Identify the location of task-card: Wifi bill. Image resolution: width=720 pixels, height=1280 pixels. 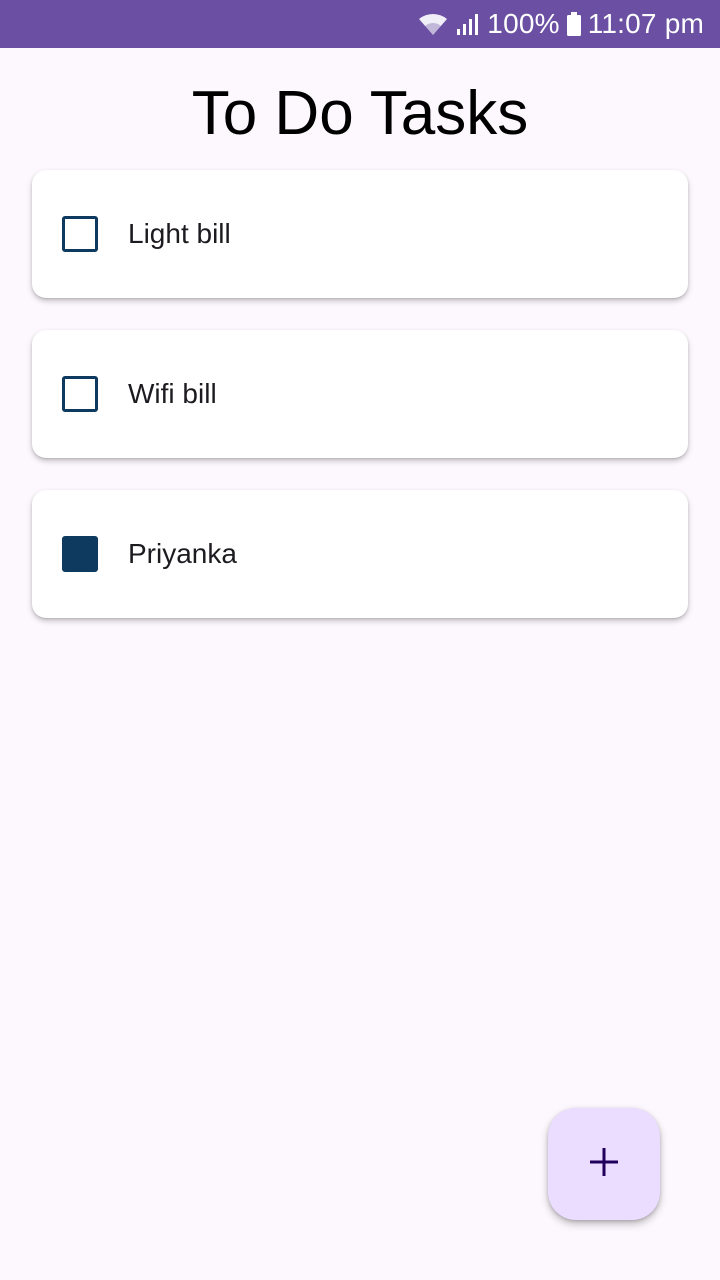
(360, 394).